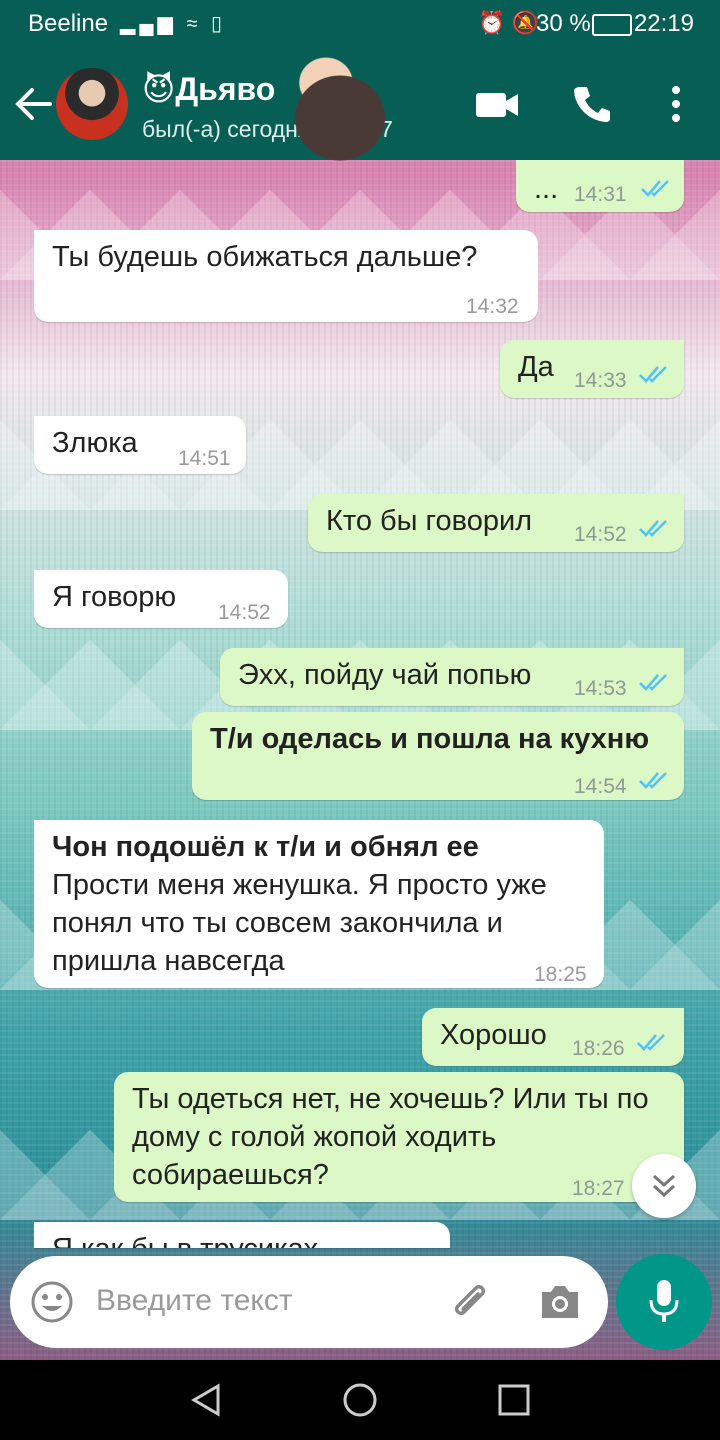 The width and height of the screenshot is (720, 1440). What do you see at coordinates (173, 24) in the screenshot?
I see `signal-wifi-icons: ▂▄▆ ≈ ▯` at bounding box center [173, 24].